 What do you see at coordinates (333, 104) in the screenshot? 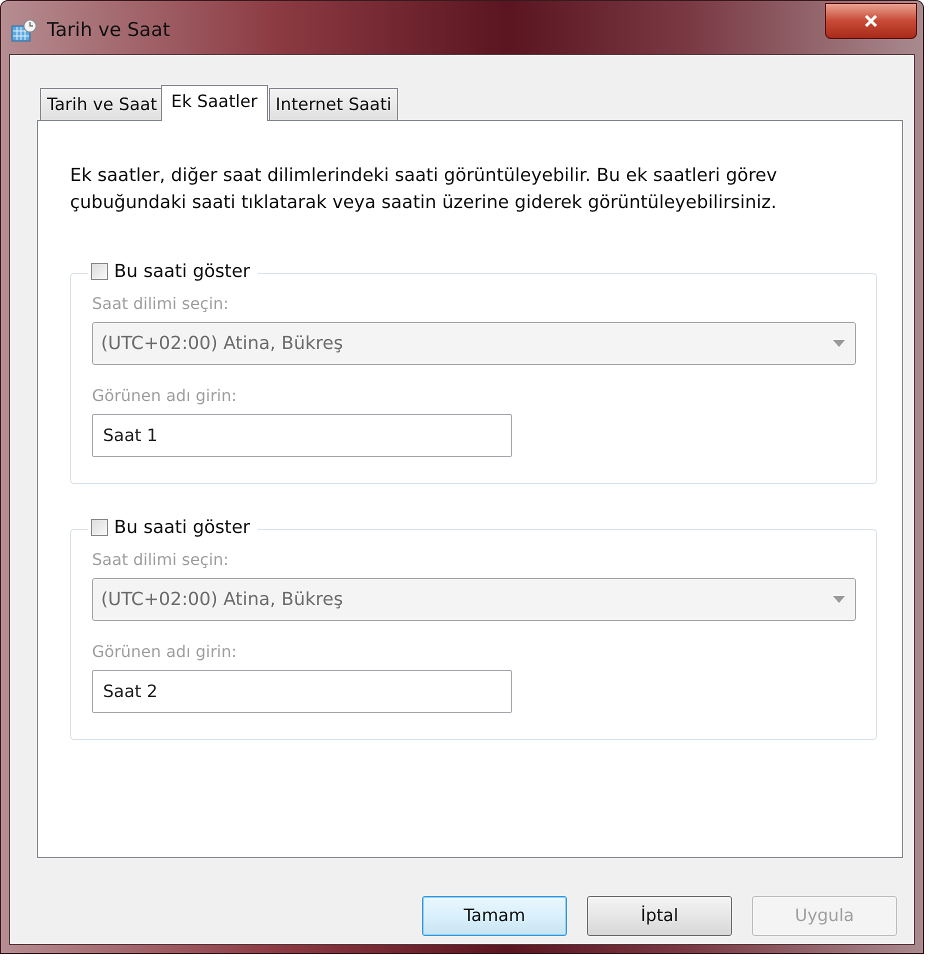
I see `tab: Internet Saati` at bounding box center [333, 104].